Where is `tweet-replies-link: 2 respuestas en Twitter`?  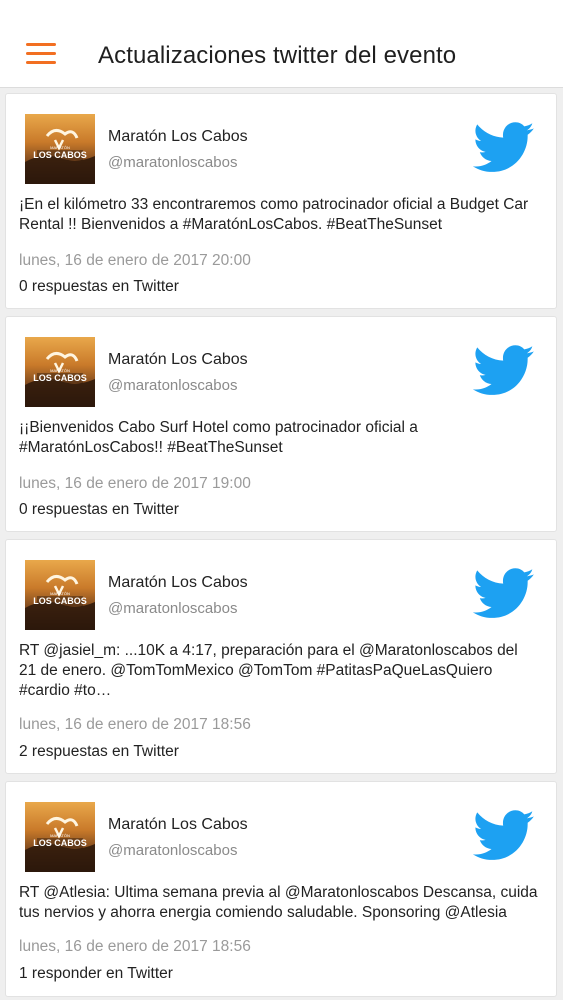 tweet-replies-link: 2 respuestas en Twitter is located at coordinates (99, 752).